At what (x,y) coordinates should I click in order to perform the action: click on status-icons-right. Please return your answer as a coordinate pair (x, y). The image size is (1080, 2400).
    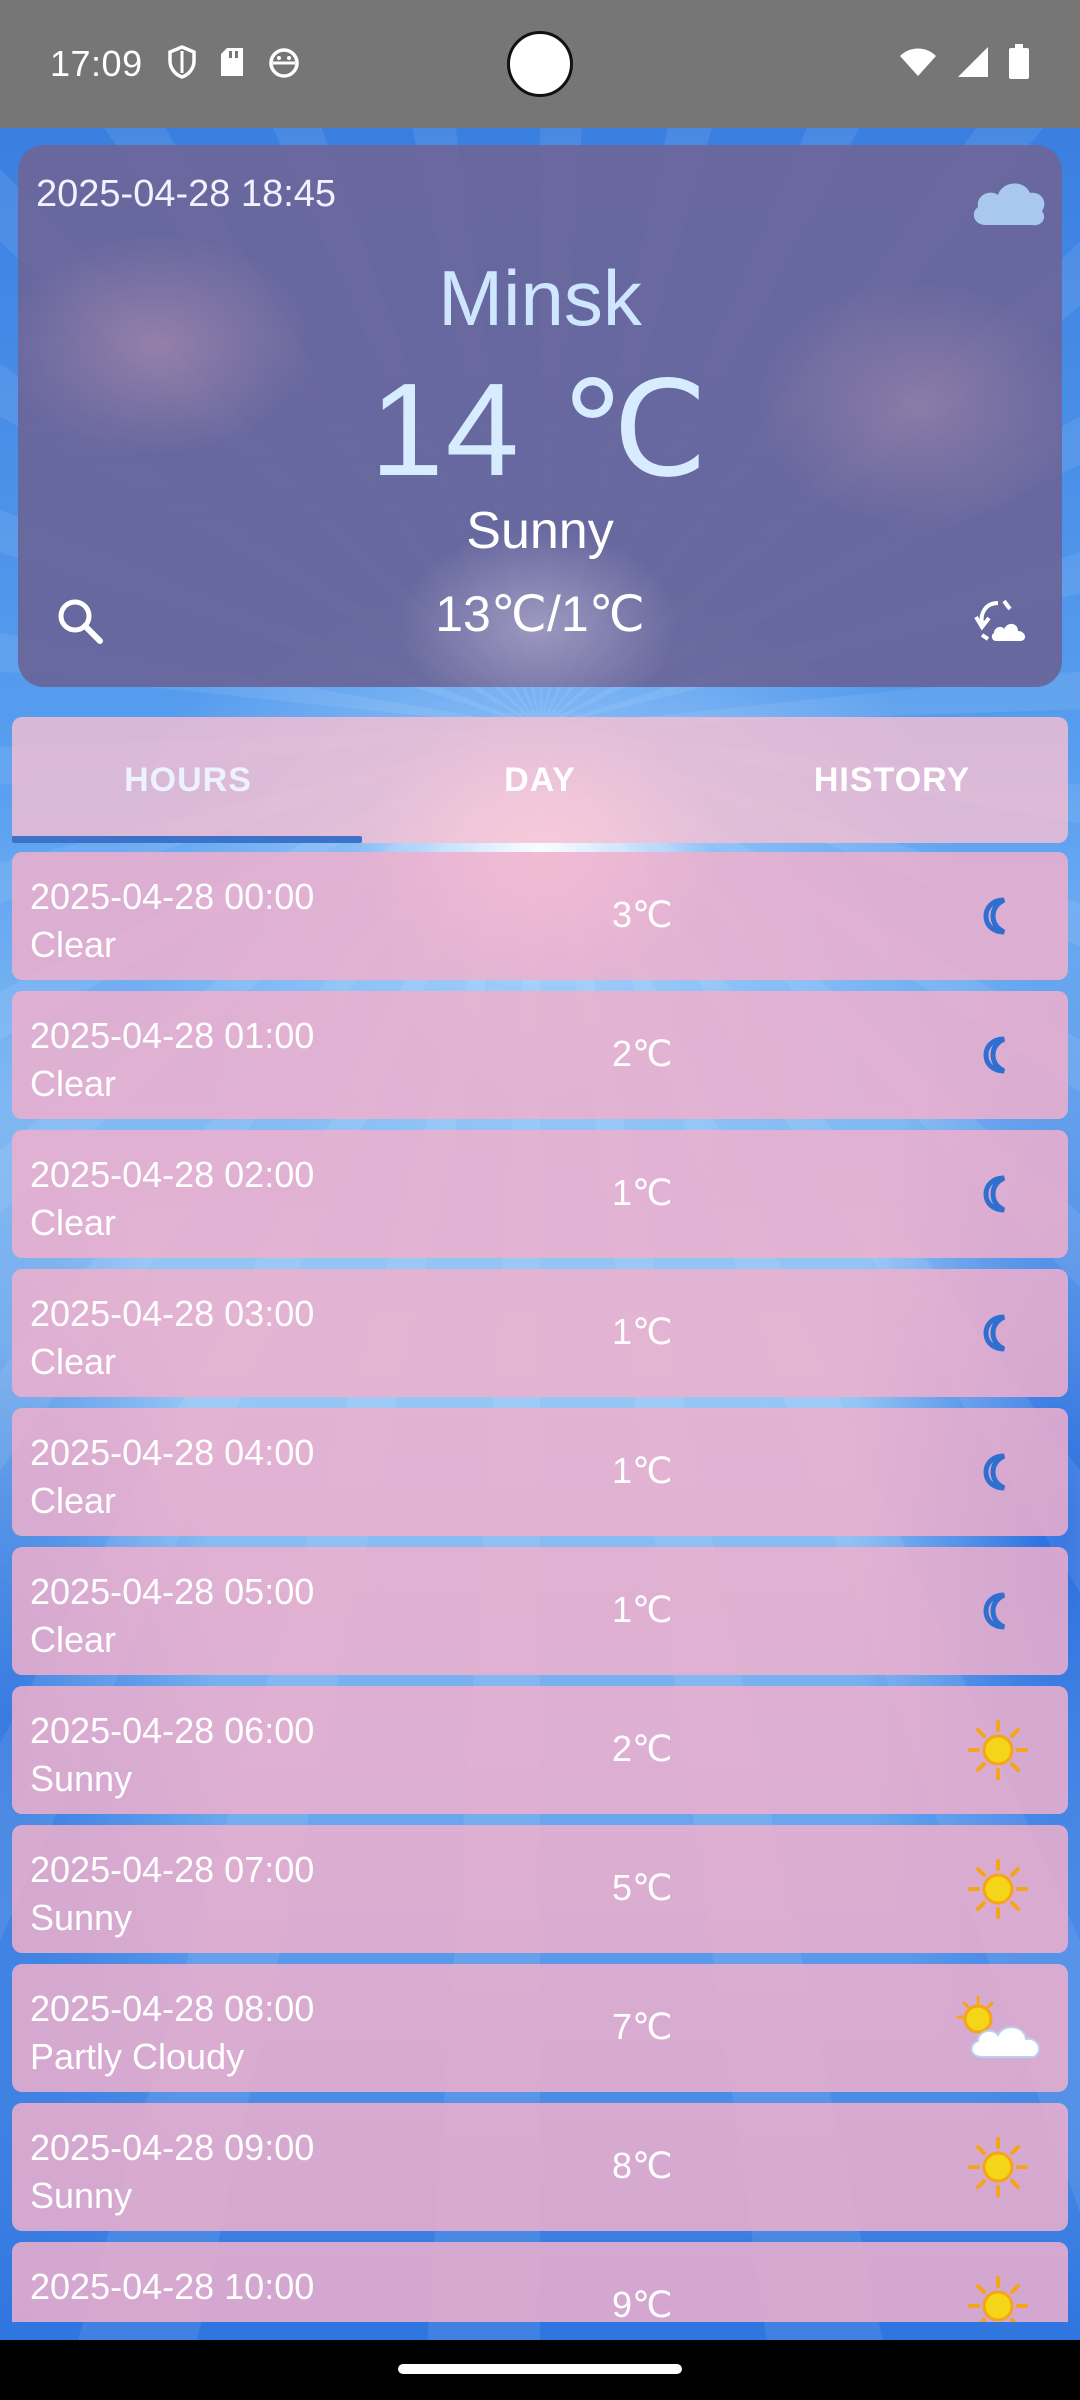
    Looking at the image, I should click on (964, 64).